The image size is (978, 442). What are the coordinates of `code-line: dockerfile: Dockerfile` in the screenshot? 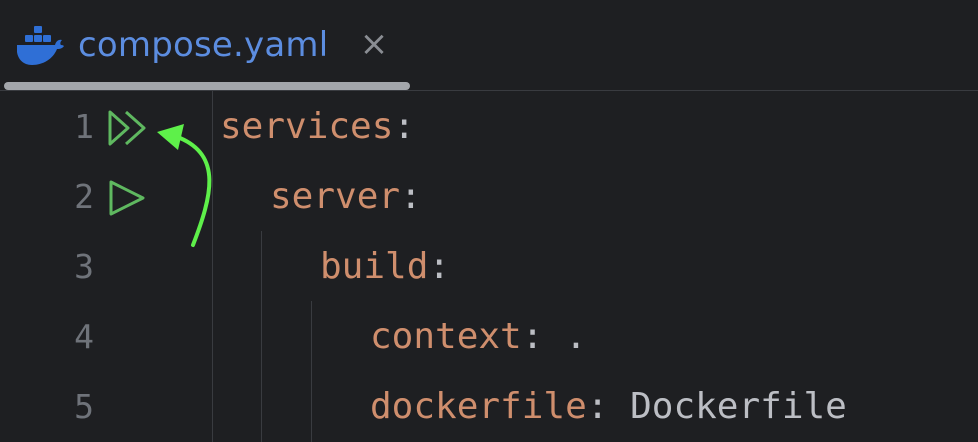 It's located at (608, 407).